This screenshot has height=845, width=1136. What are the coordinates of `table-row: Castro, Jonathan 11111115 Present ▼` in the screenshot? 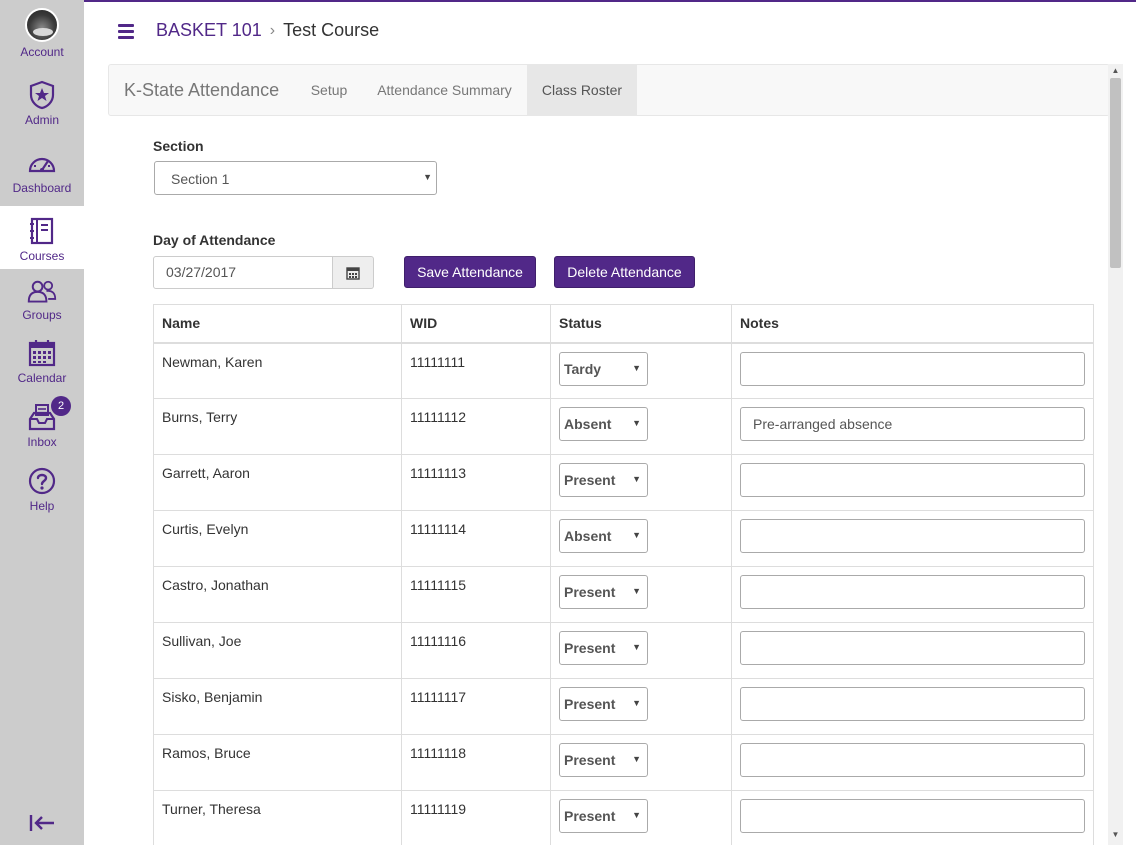 It's located at (623, 594).